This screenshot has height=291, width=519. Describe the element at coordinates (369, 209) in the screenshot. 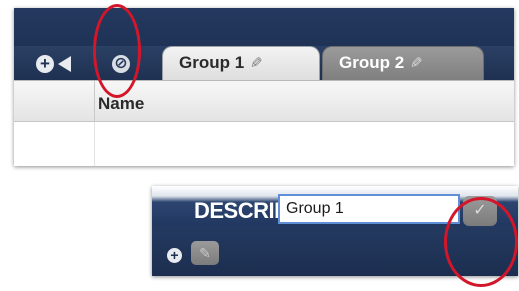

I see `group-name-input` at that location.